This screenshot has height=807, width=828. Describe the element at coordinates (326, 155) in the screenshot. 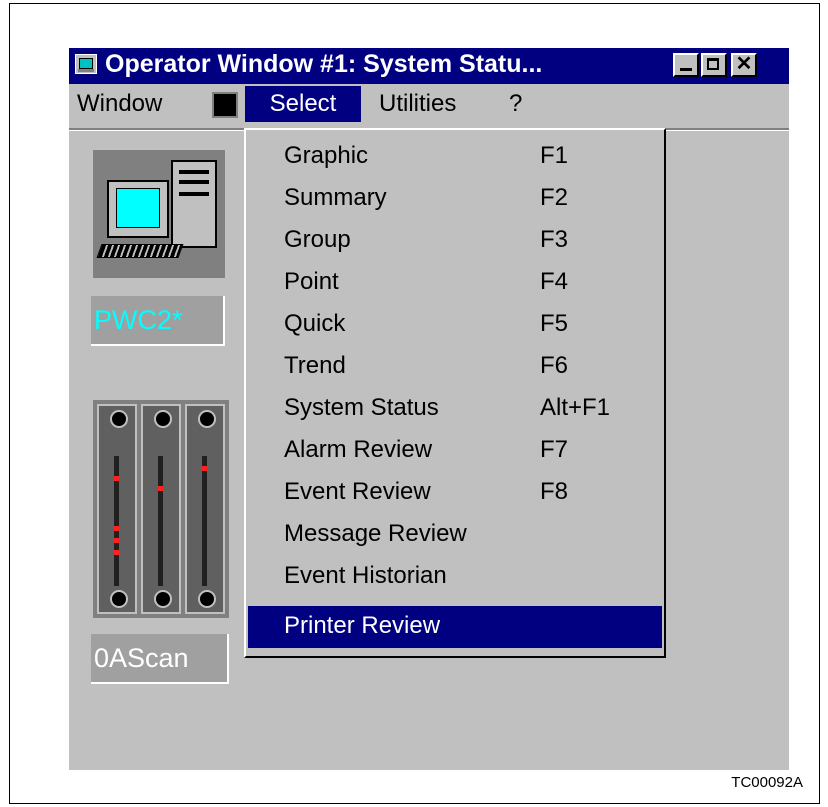

I see `menu-item-label: Graphic` at that location.